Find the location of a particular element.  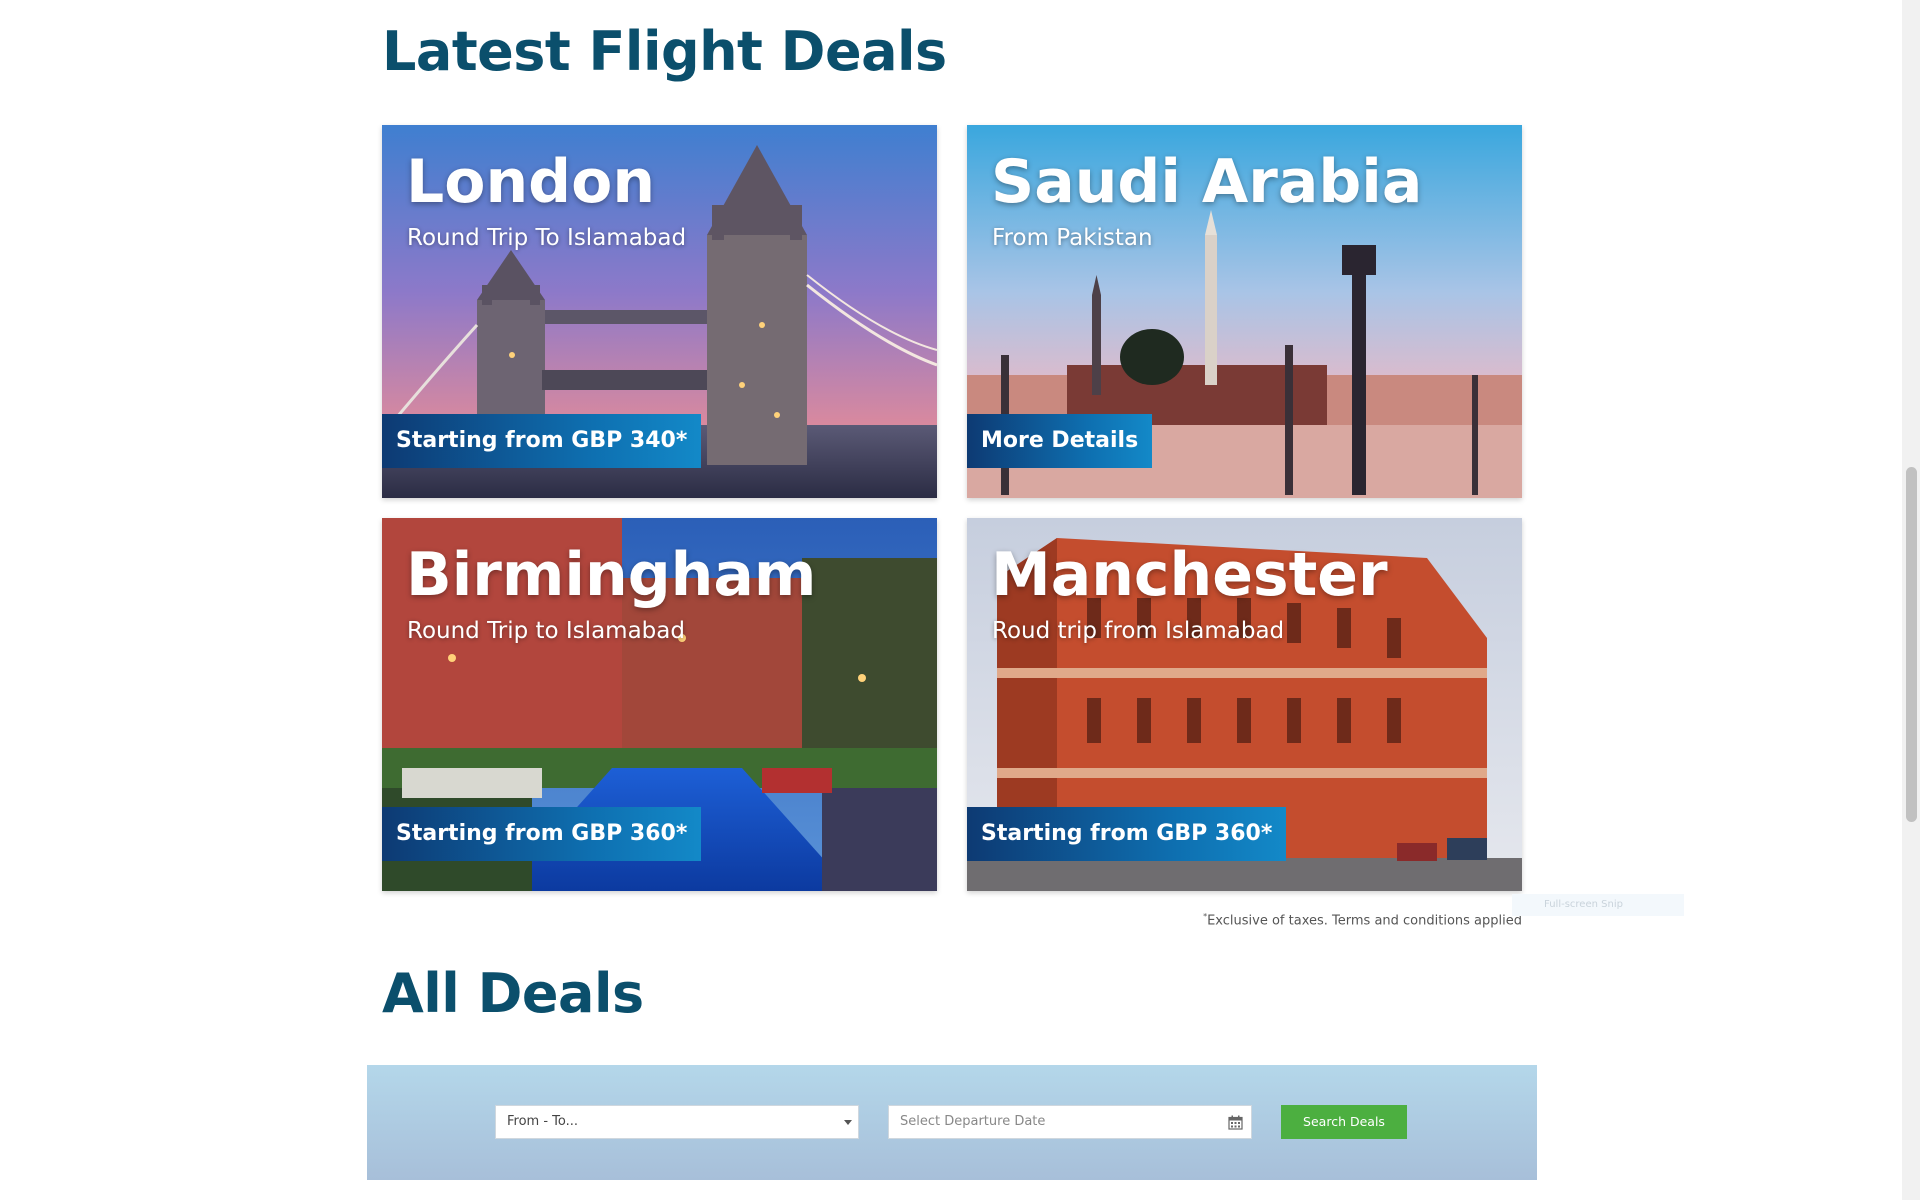

deal-subtitle: Roud trip from Islamabad is located at coordinates (1138, 631).